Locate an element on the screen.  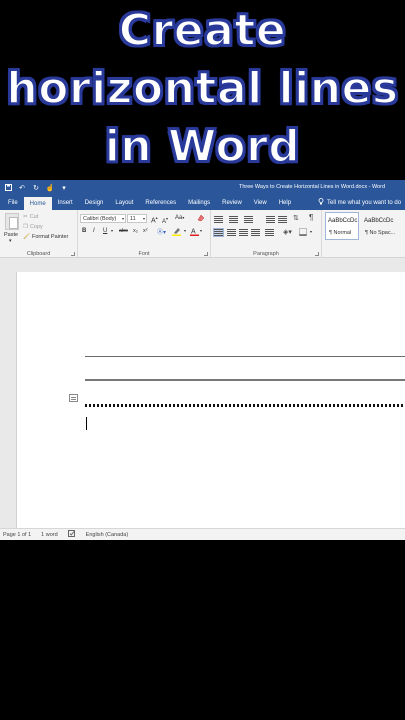
save-icon is located at coordinates (8, 188).